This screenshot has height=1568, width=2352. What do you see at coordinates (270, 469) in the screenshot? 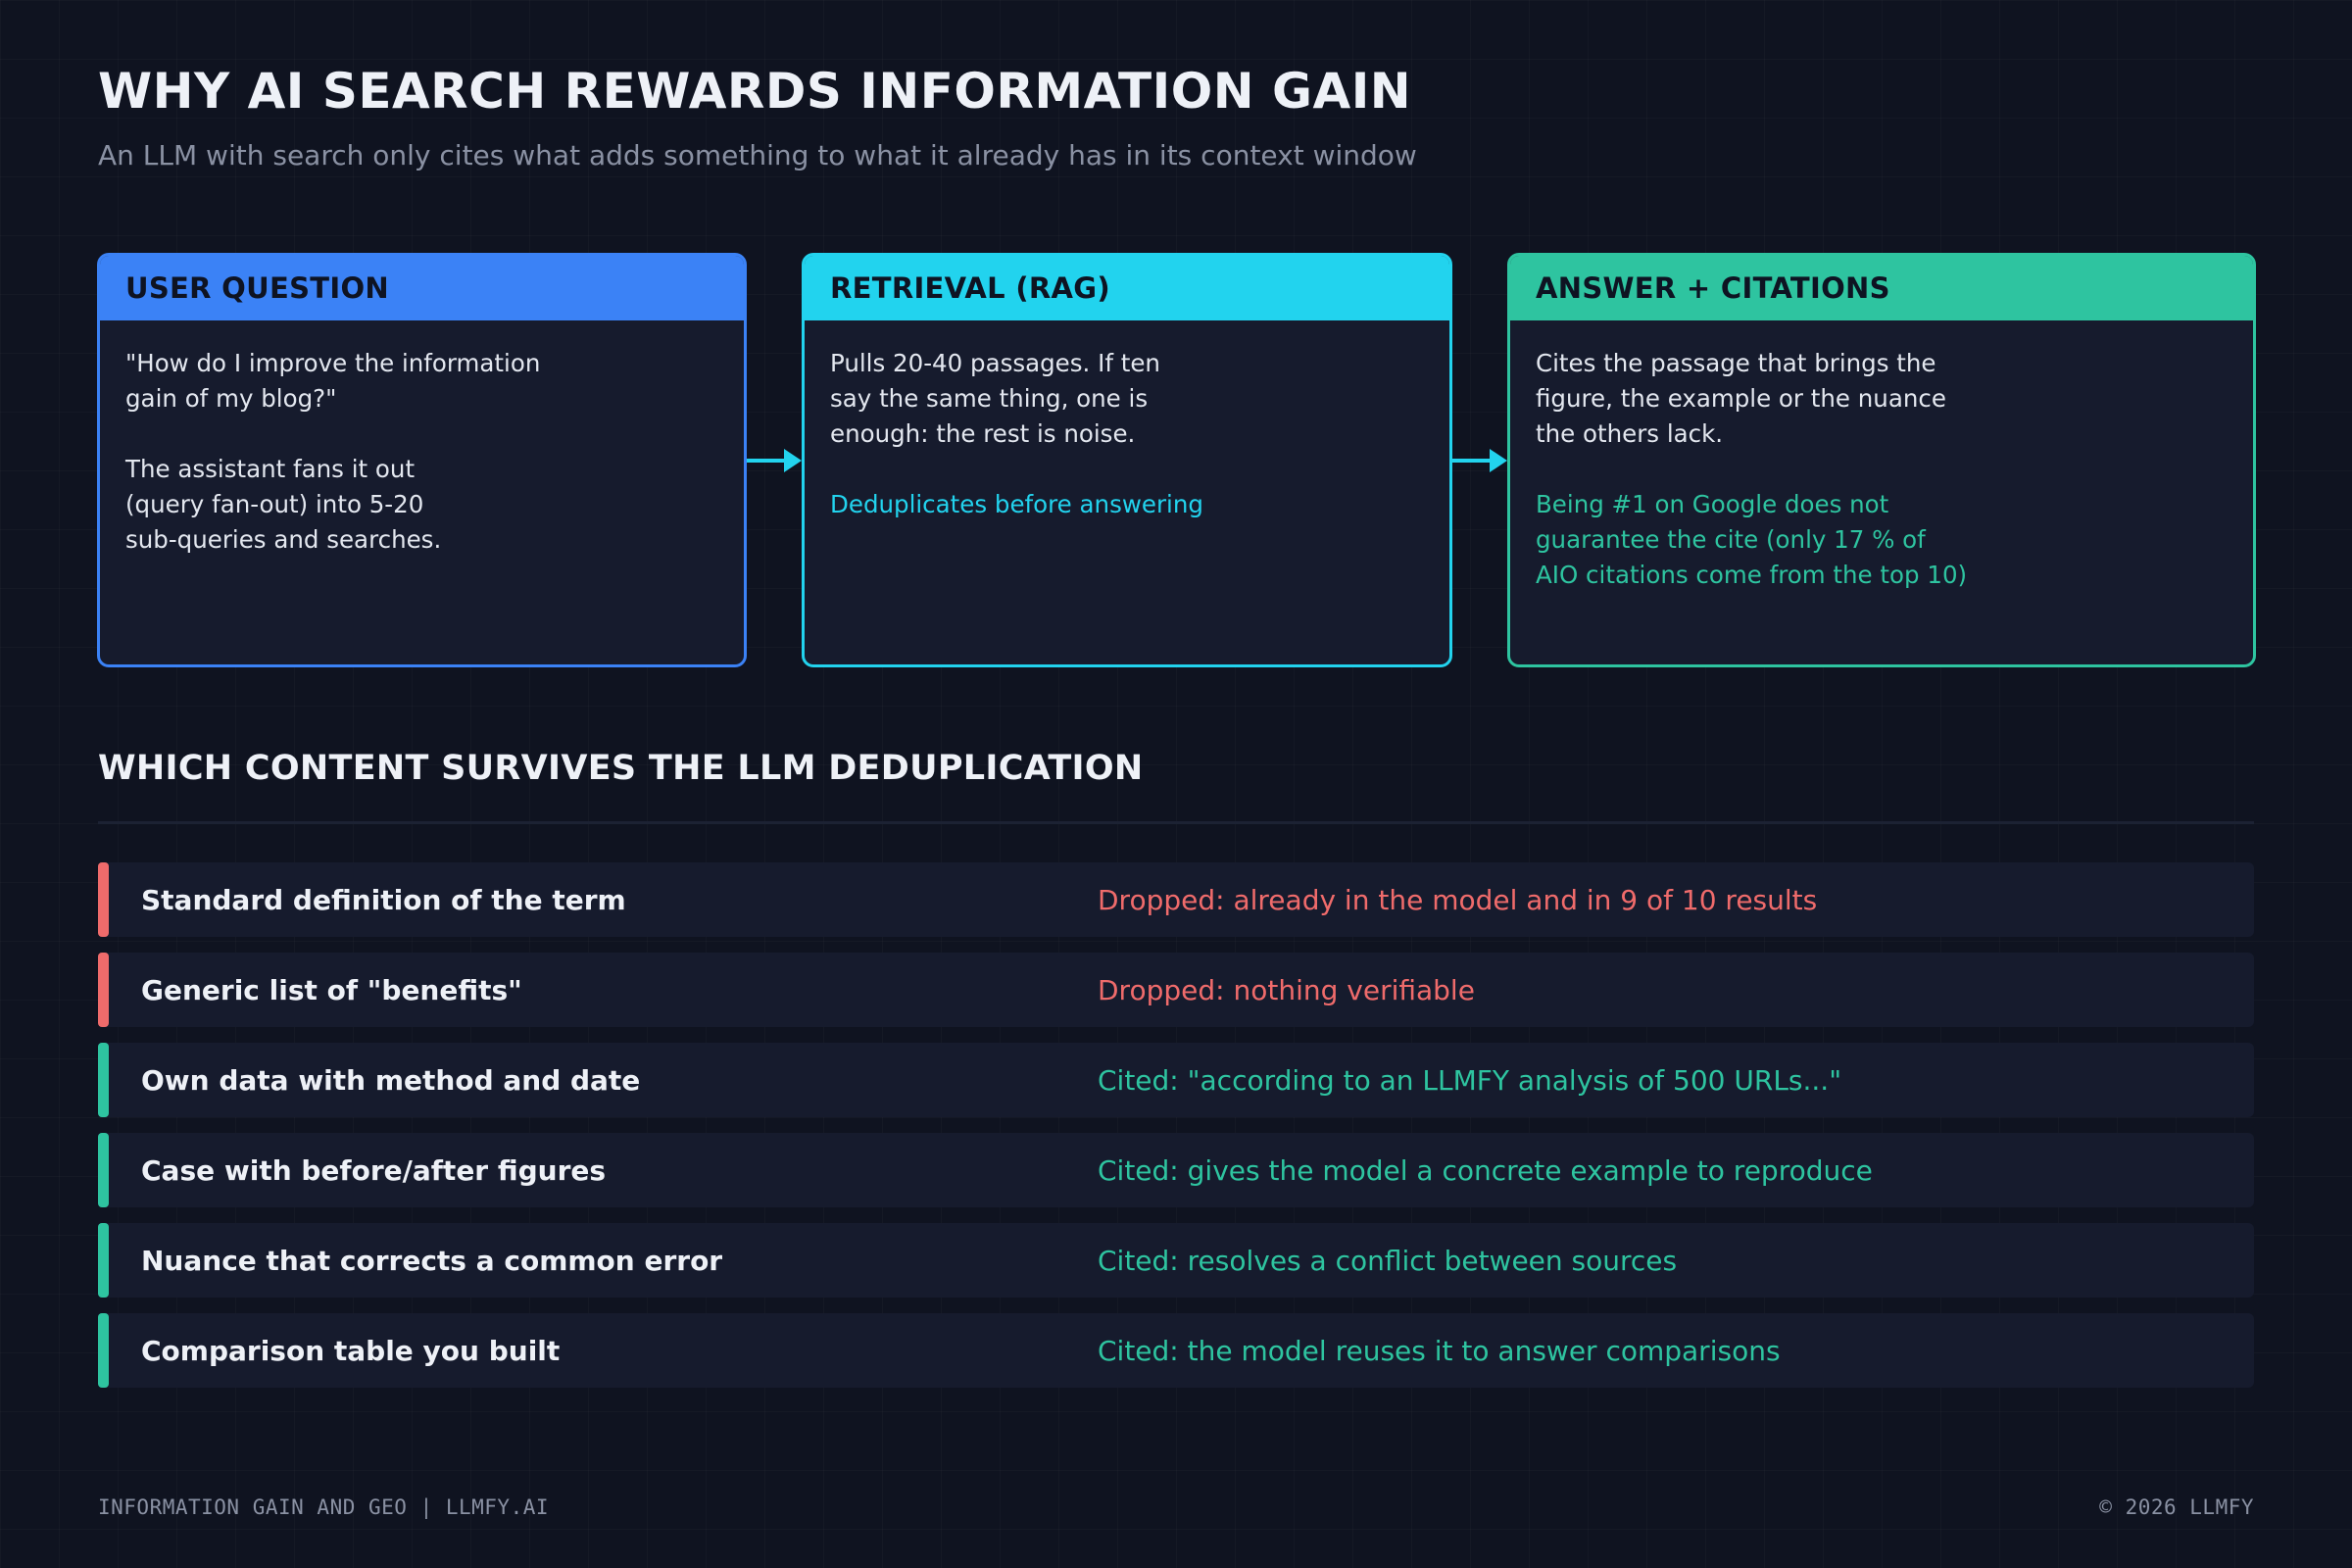
I see `card-text-line: The assistant fans it out` at bounding box center [270, 469].